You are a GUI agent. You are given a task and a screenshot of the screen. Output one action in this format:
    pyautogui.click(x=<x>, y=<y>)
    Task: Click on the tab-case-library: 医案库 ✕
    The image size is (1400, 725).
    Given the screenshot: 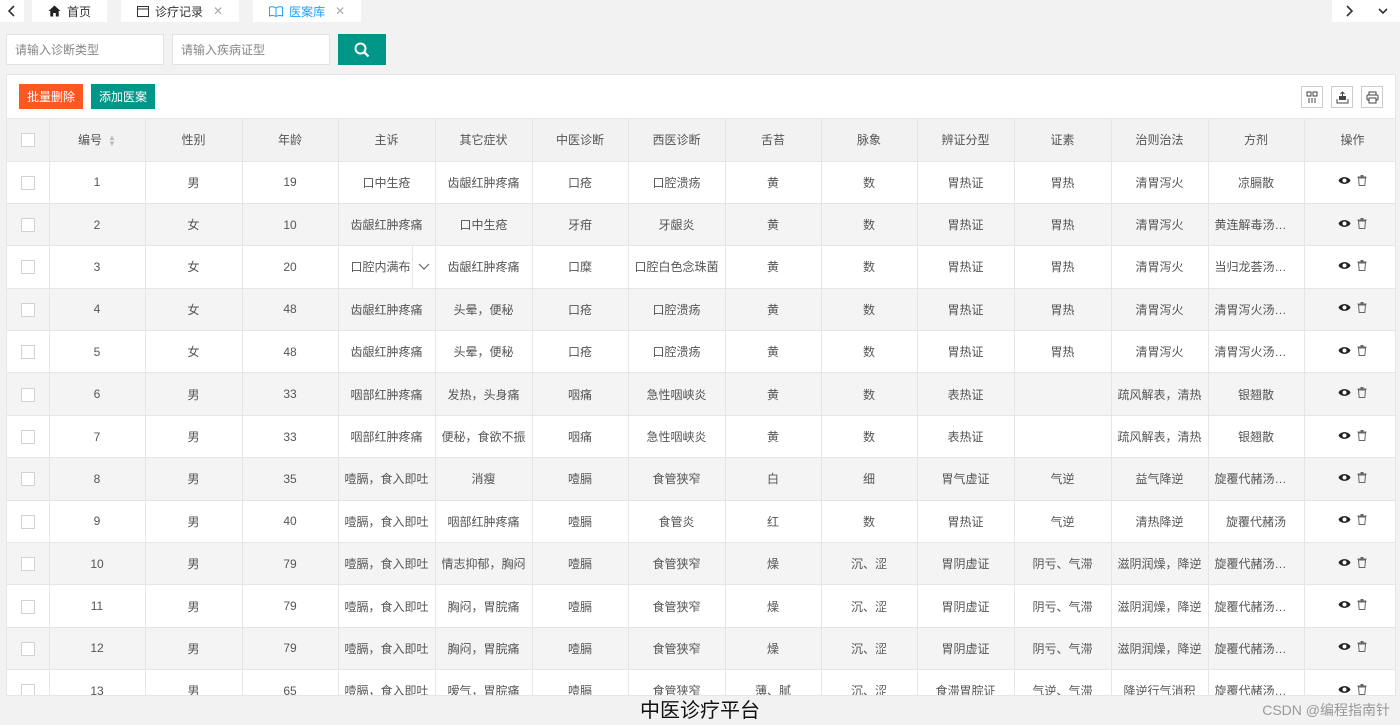 What is the action you would take?
    pyautogui.click(x=307, y=11)
    